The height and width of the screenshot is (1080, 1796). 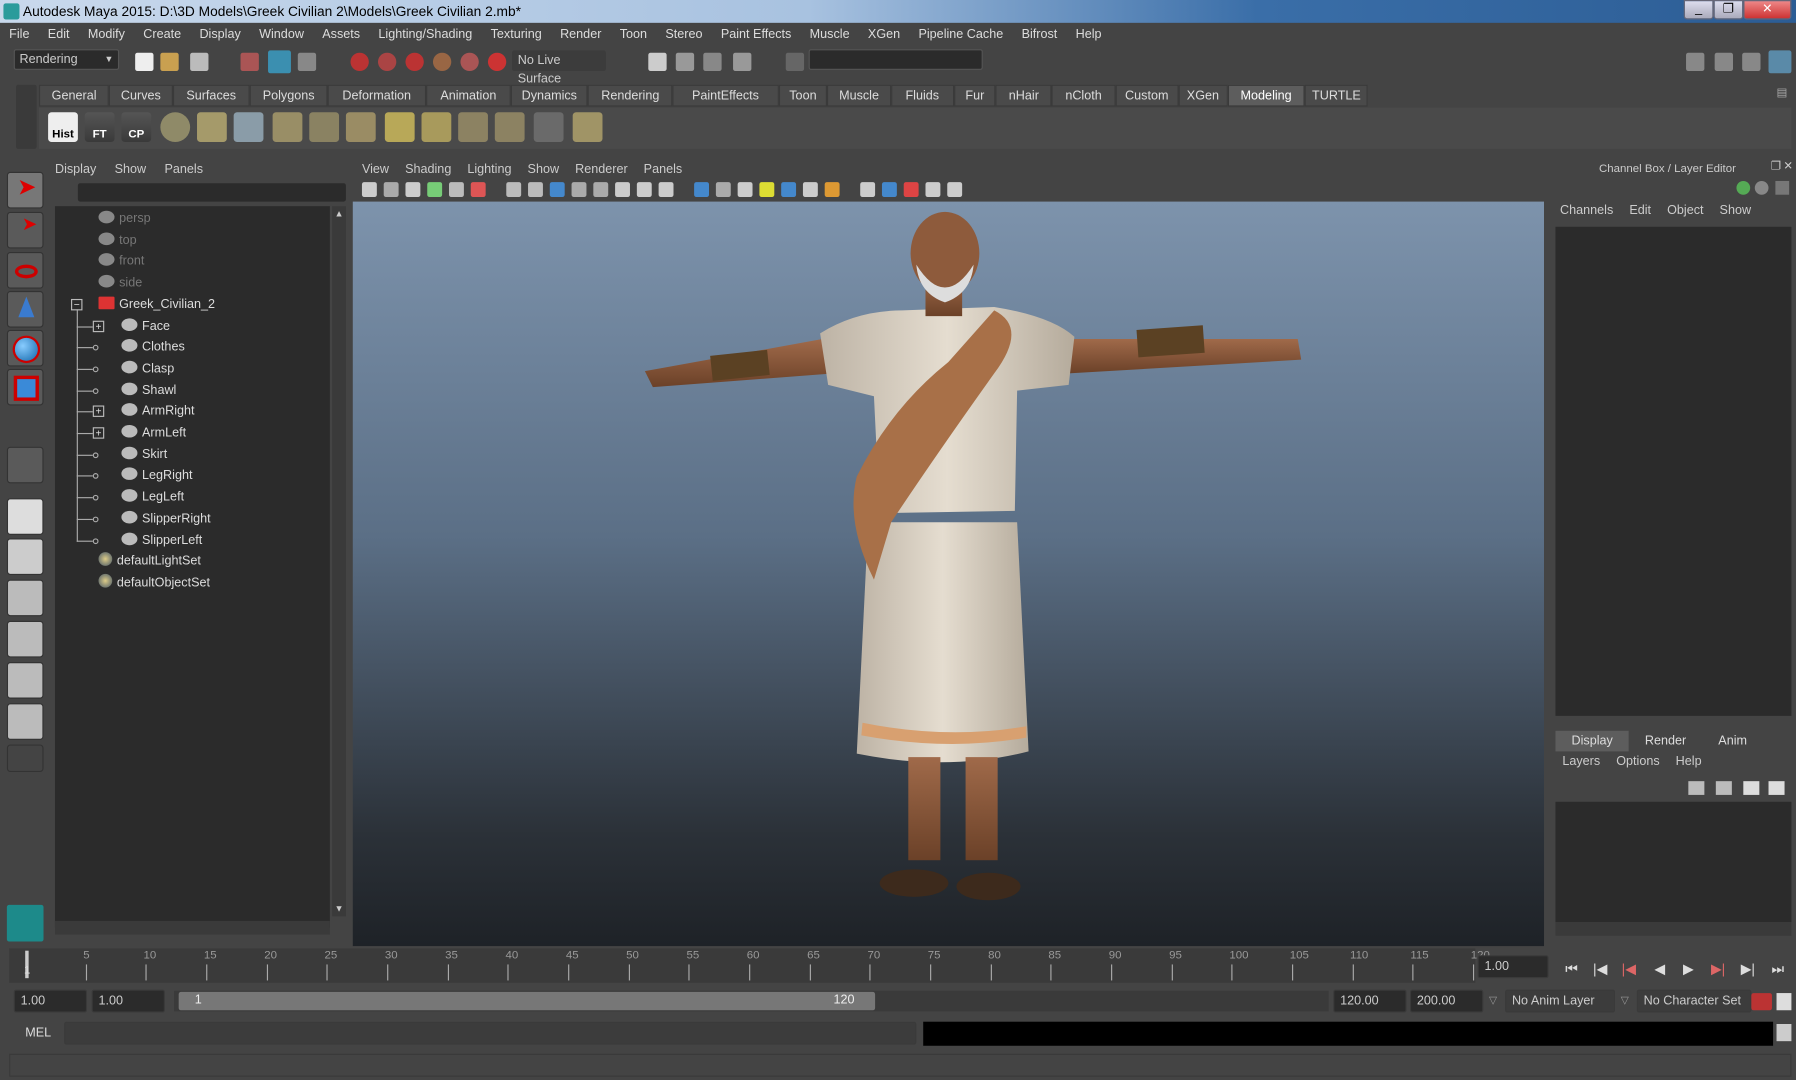 I want to click on snap-view-plane-icon, so click(x=442, y=62).